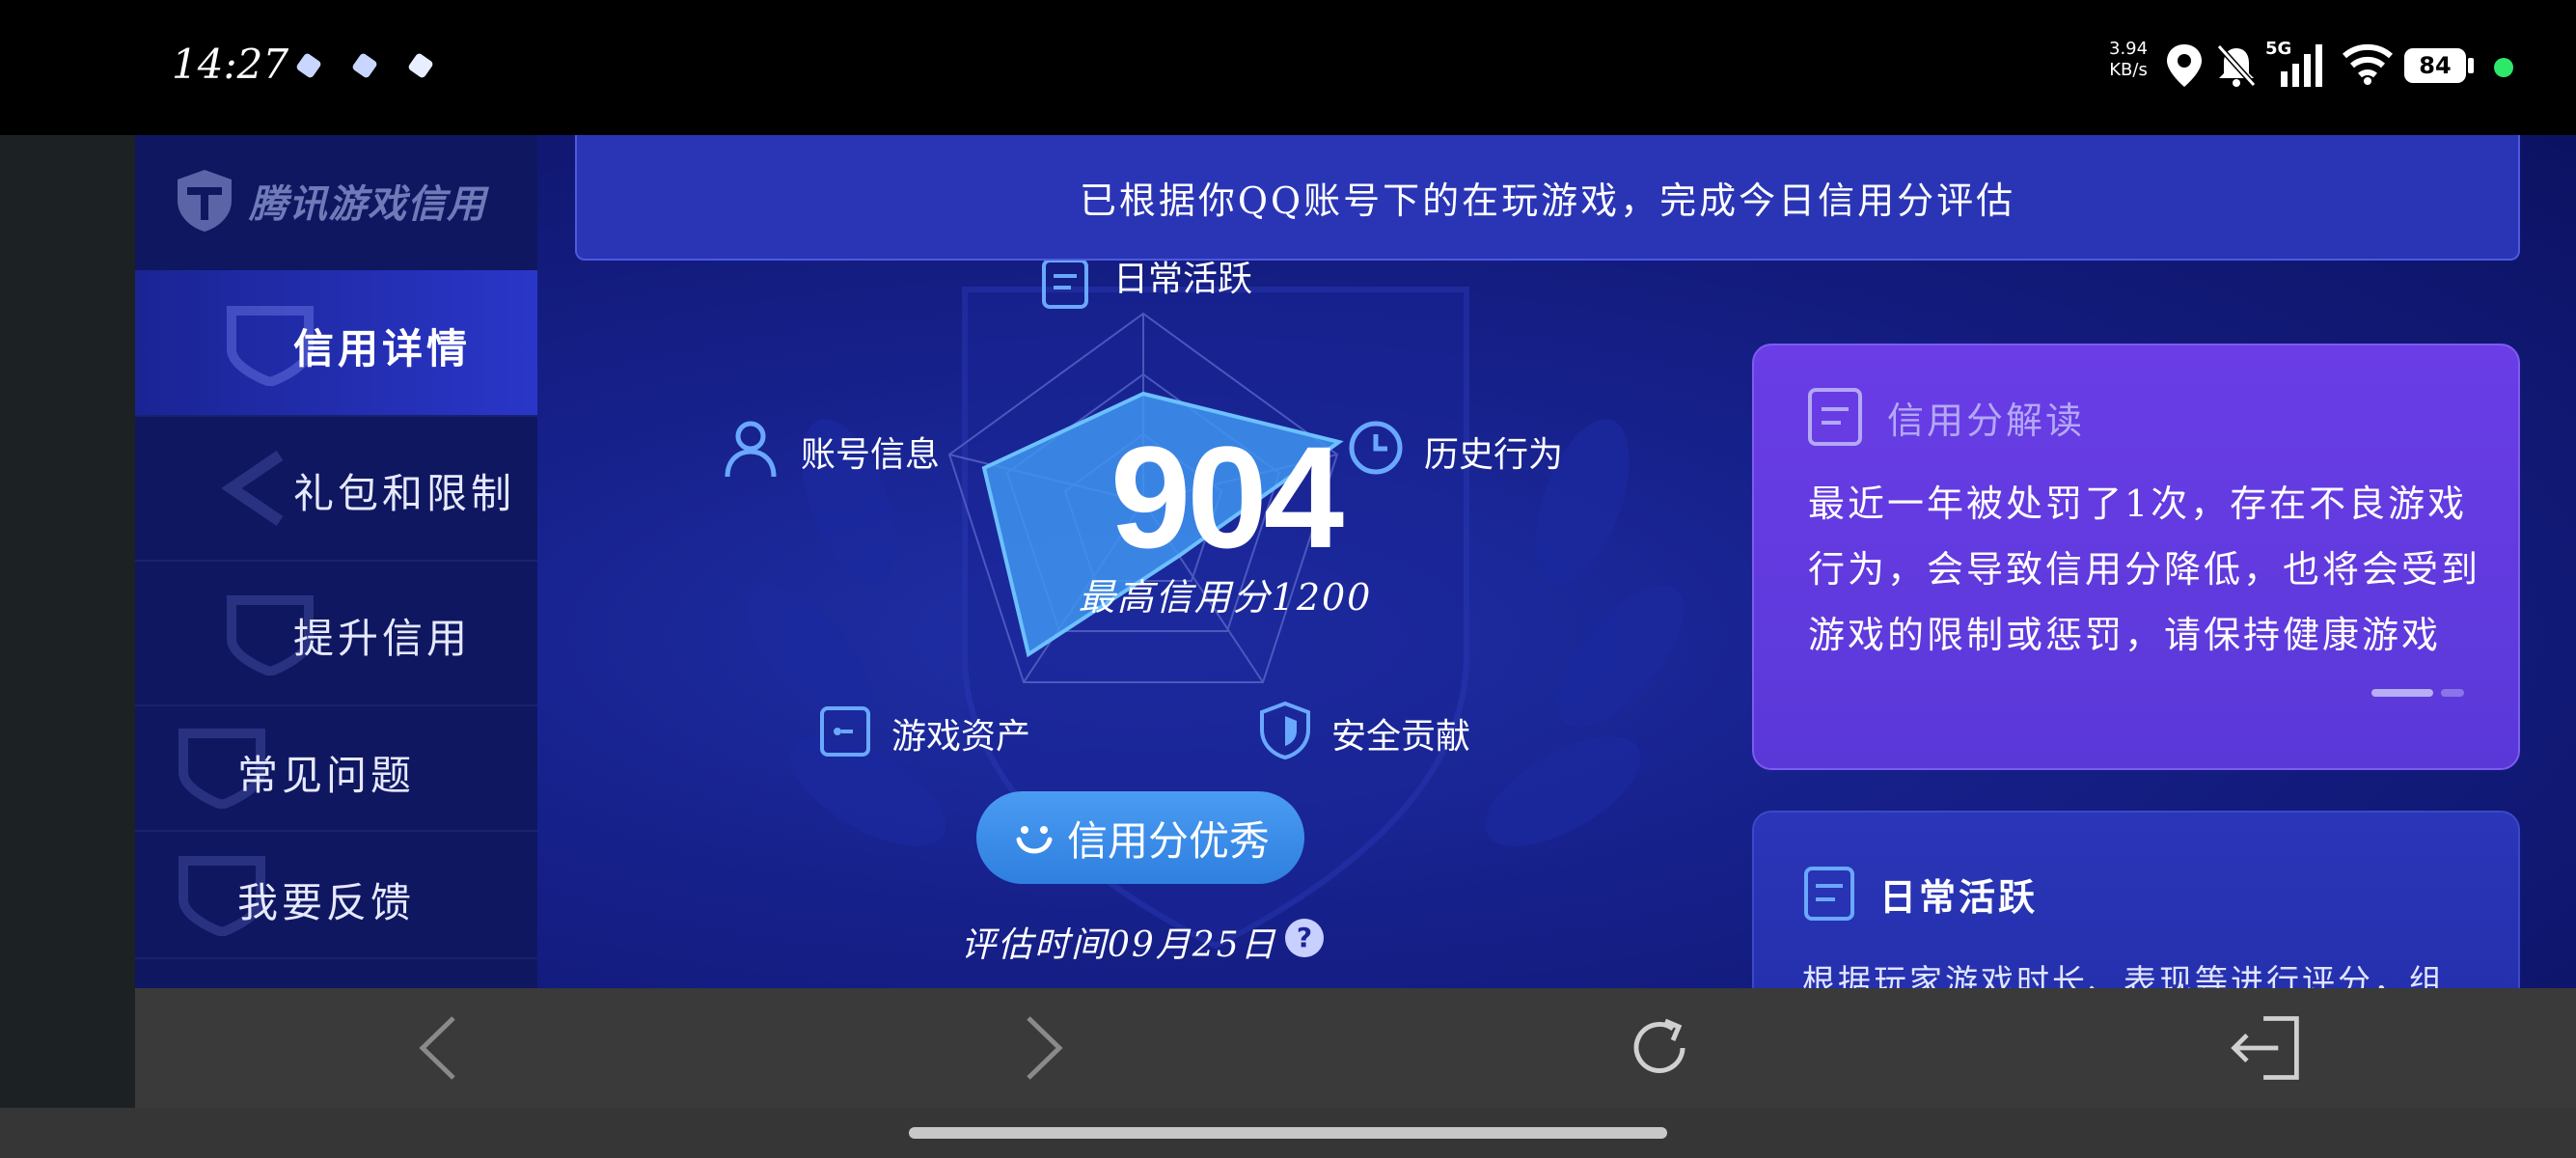  I want to click on mute-bell-icon, so click(2236, 65).